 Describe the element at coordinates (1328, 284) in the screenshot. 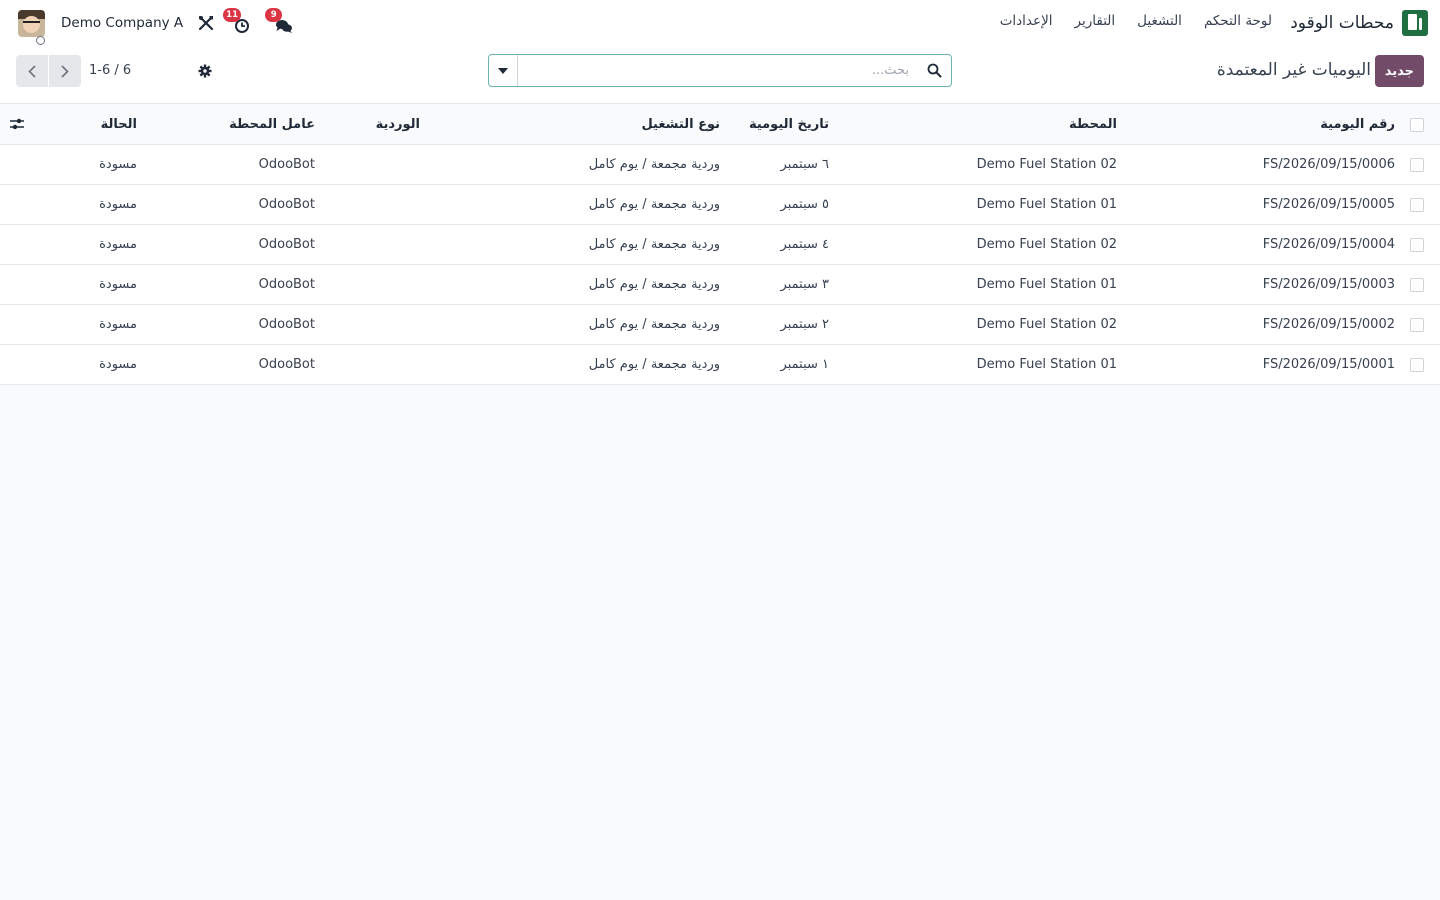

I see `cell-number: FS/2026/09/15/0003` at that location.